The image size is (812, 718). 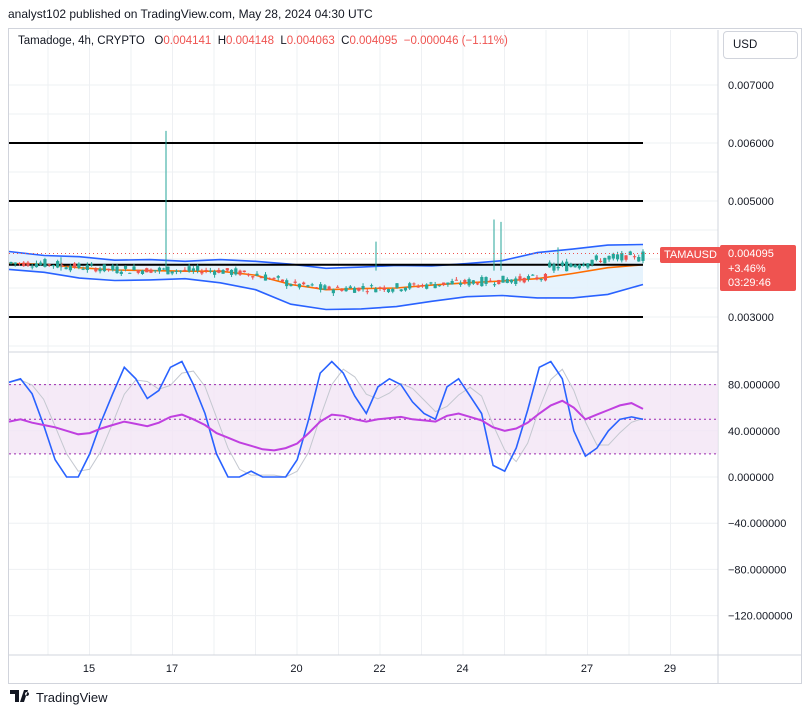 What do you see at coordinates (747, 268) in the screenshot?
I see `price-tag-change: +3.46%` at bounding box center [747, 268].